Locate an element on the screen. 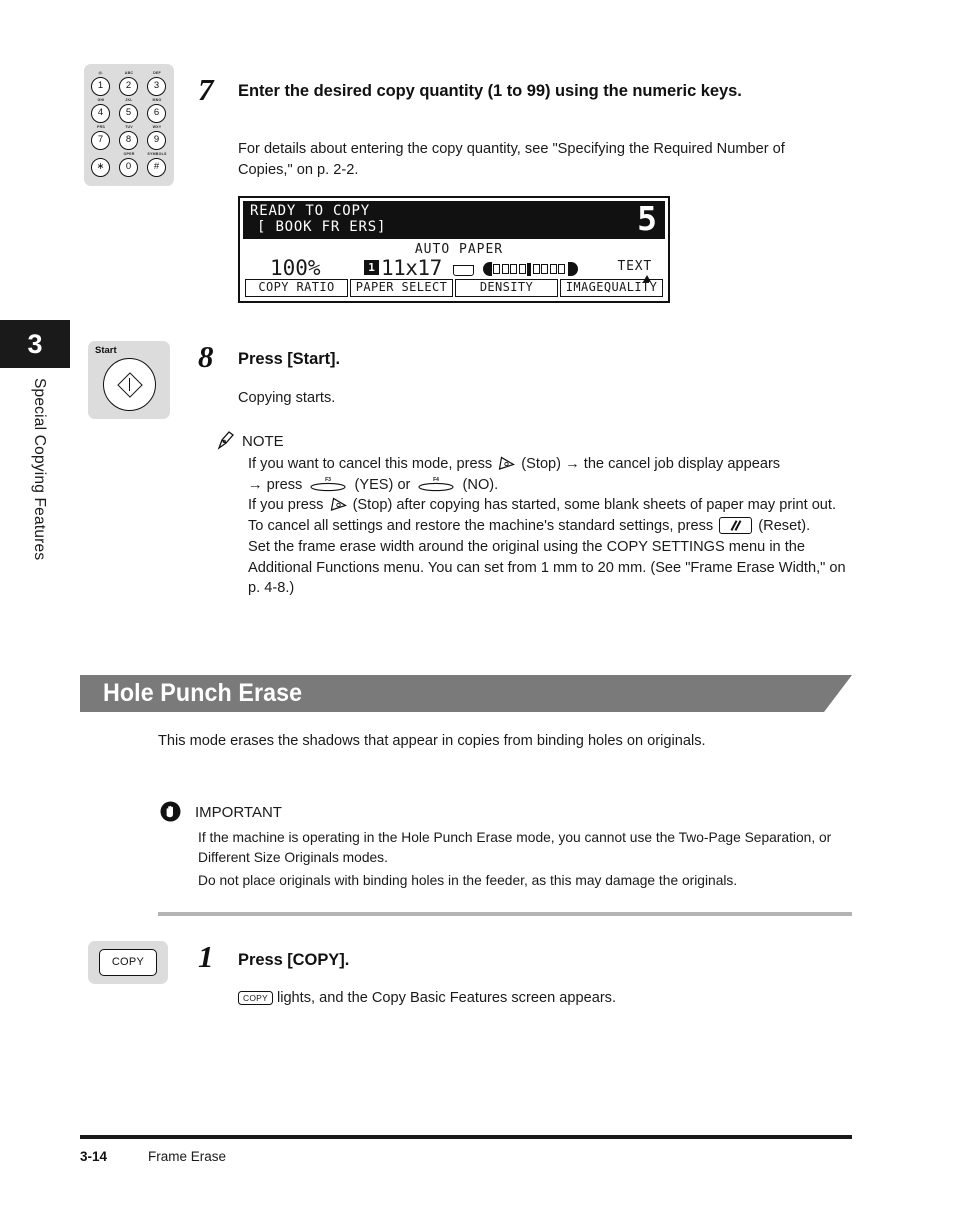 The height and width of the screenshot is (1227, 954). step-8-number: 8 is located at coordinates (206, 356).